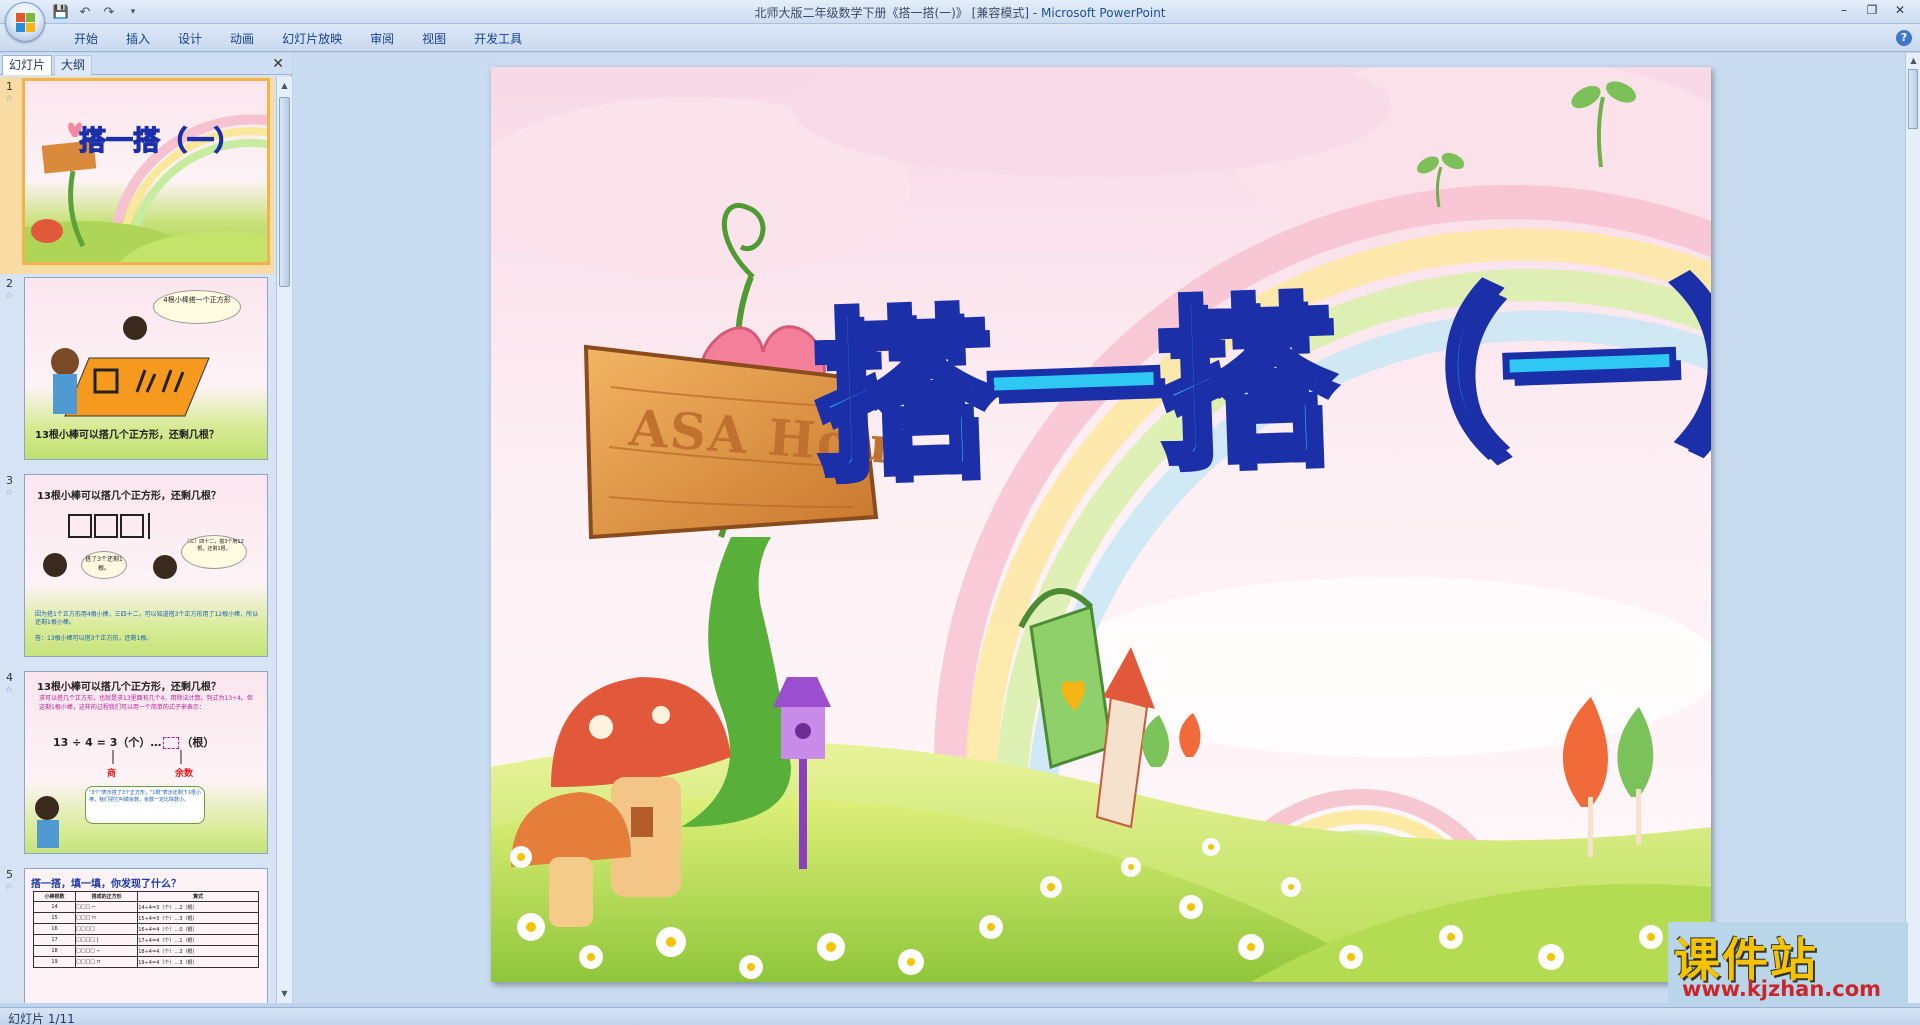  Describe the element at coordinates (198, 929) in the screenshot. I see `table-cell: 16÷4=4（个）…0（根）` at that location.